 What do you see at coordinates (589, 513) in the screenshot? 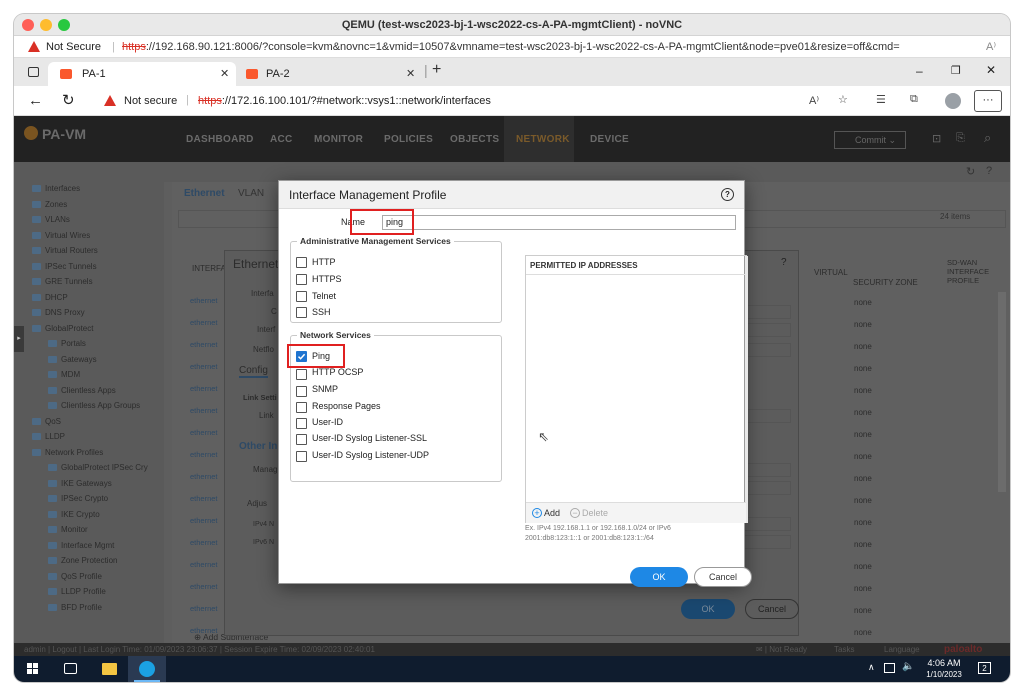
I see `delete-ip-button: − Delete` at bounding box center [589, 513].